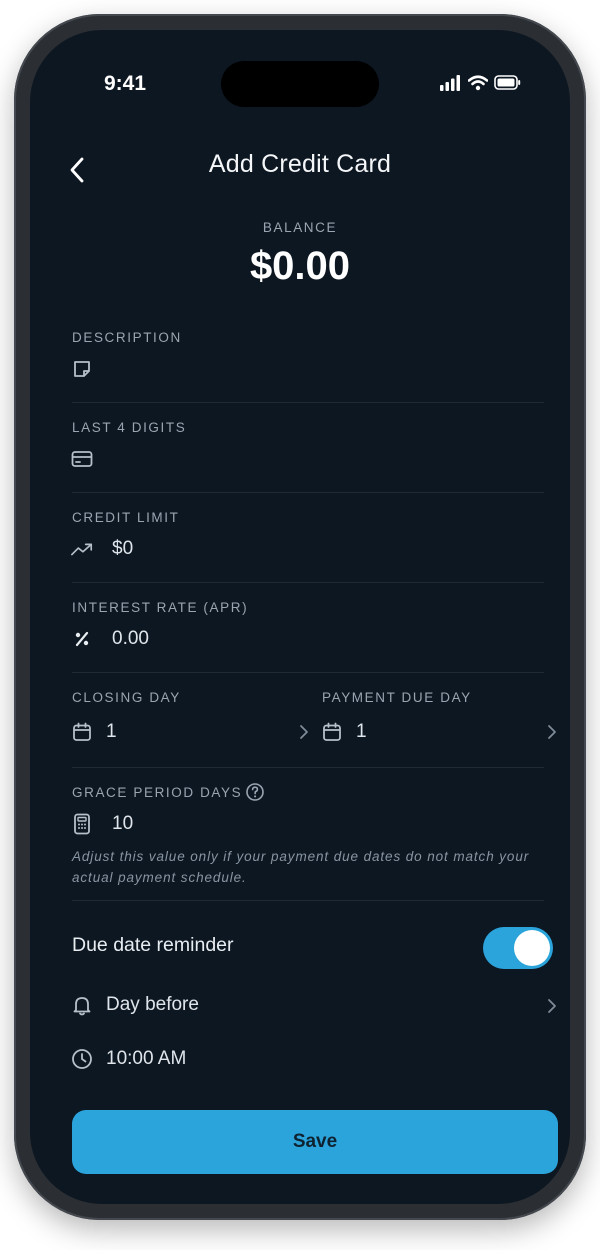  I want to click on credit-limit-field: $0, so click(306, 549).